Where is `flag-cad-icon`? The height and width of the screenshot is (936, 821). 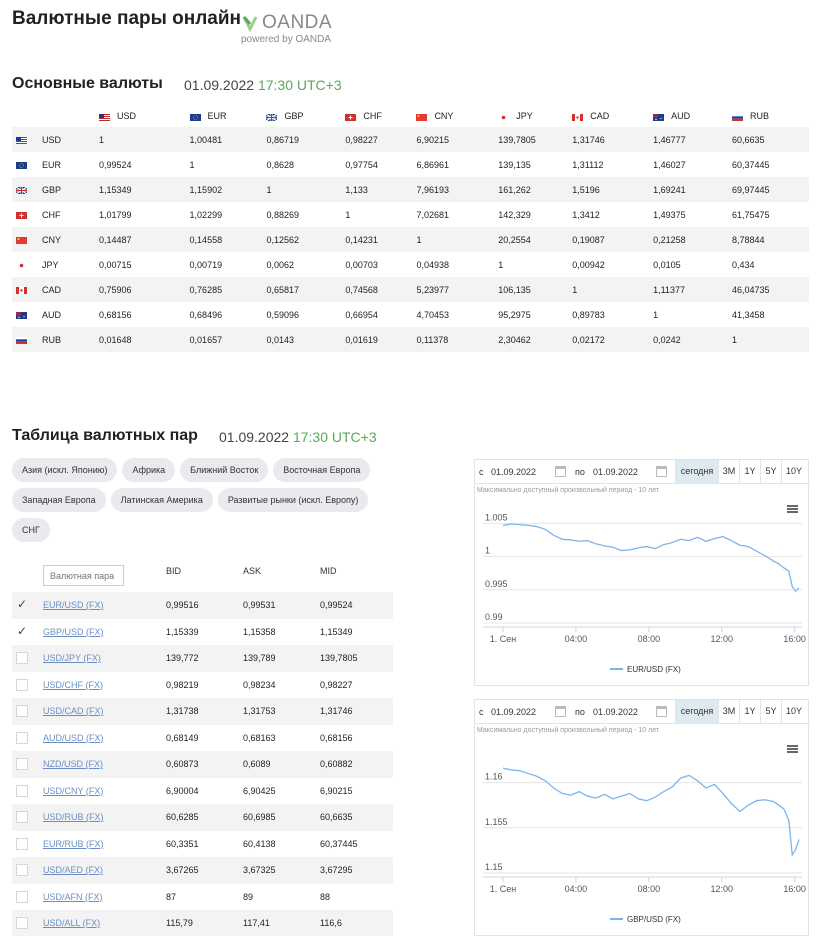
flag-cad-icon is located at coordinates (578, 117).